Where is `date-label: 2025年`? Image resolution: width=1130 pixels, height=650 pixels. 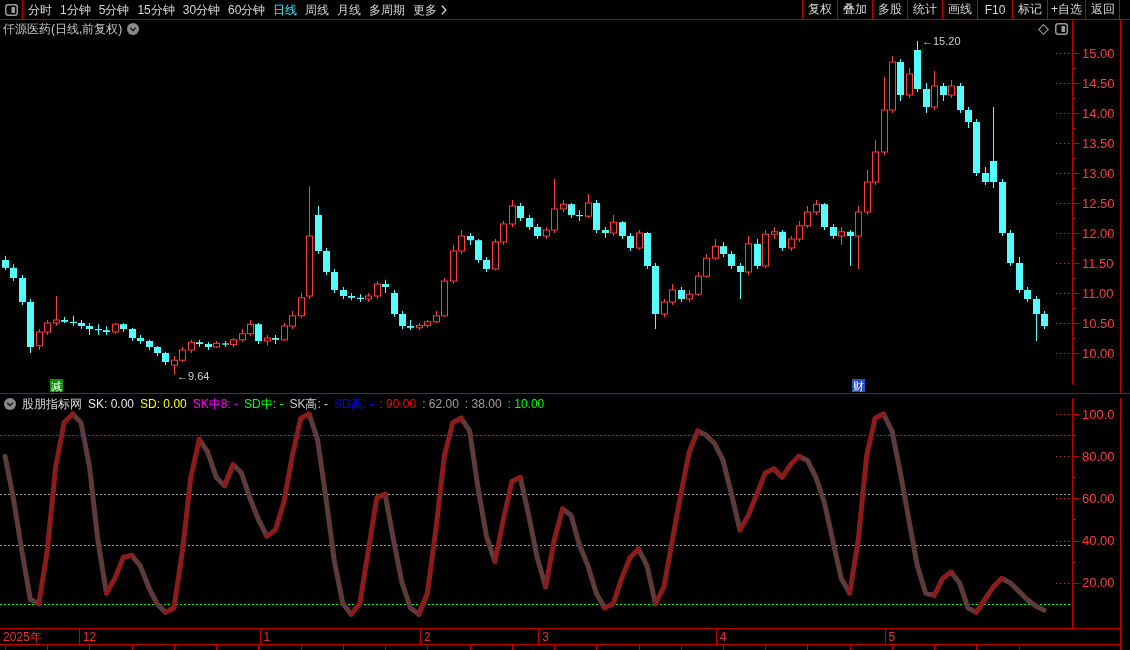 date-label: 2025年 is located at coordinates (22, 637).